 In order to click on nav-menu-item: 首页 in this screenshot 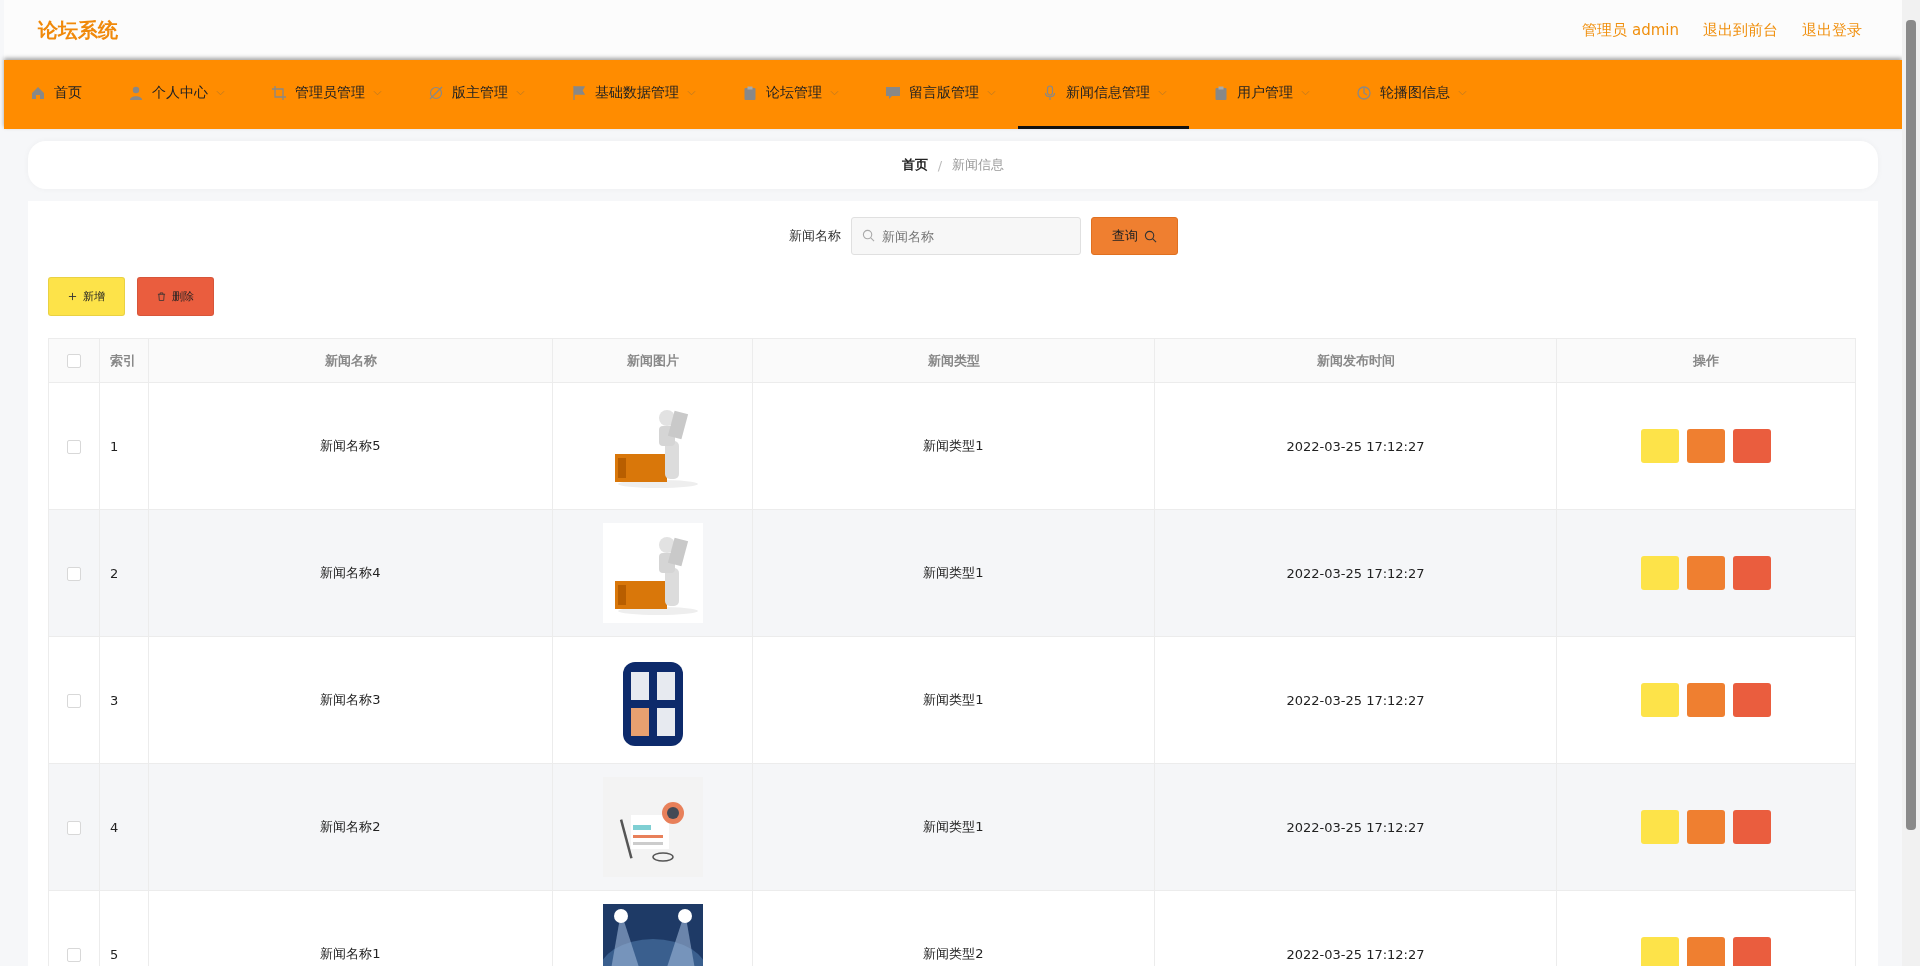, I will do `click(65, 94)`.